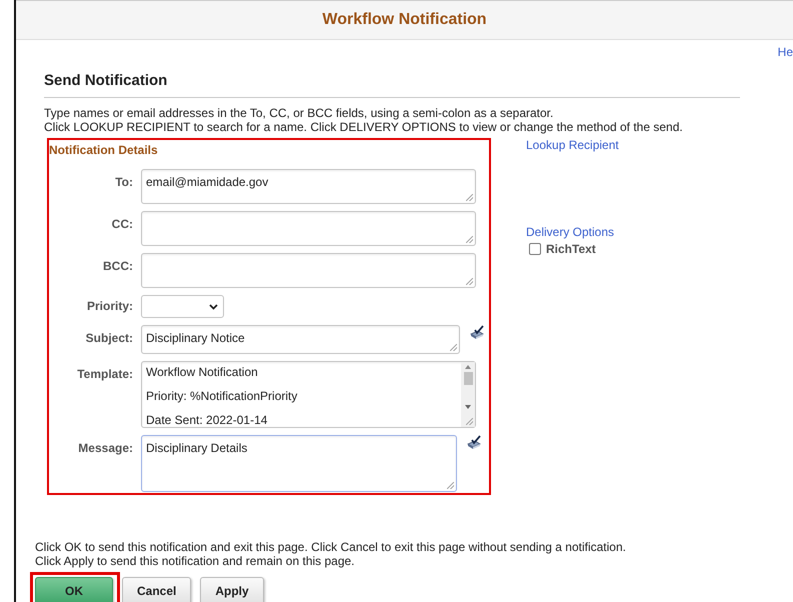  I want to click on instruction-text: Type names or email addresses in the To, CC, or BCC fields, using a semi-colon as a separator., so click(299, 113).